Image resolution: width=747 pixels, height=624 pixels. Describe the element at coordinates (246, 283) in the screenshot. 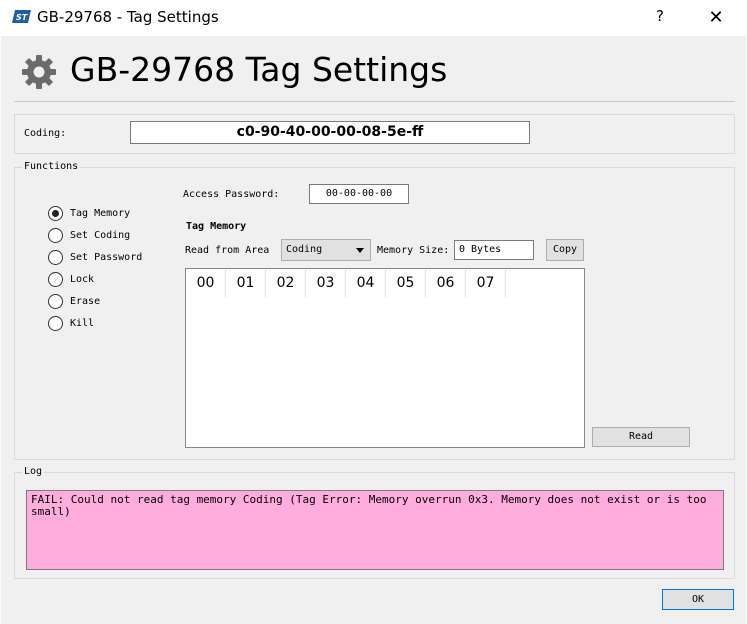

I see `hex-column-header: 01` at that location.